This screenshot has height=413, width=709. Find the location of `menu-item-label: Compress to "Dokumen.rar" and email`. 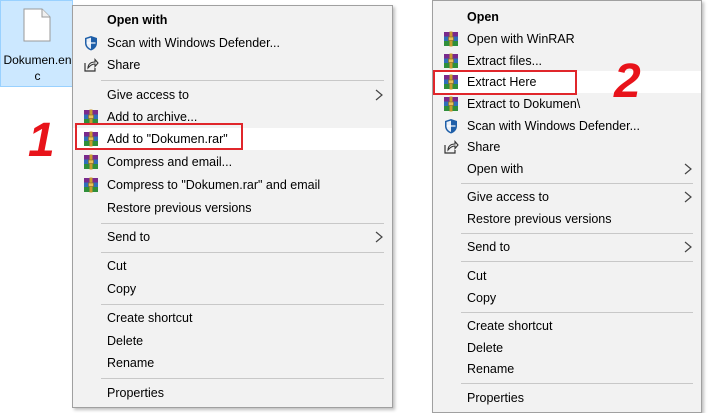

menu-item-label: Compress to "Dokumen.rar" and email is located at coordinates (214, 185).